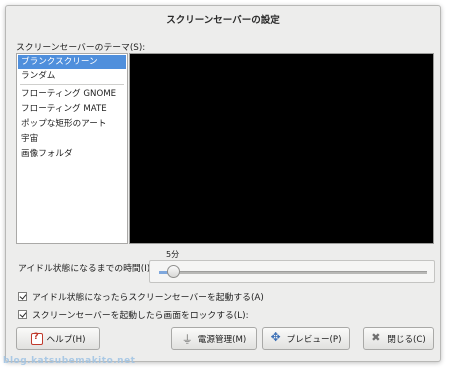  Describe the element at coordinates (188, 339) in the screenshot. I see `power-plug-icon` at that location.